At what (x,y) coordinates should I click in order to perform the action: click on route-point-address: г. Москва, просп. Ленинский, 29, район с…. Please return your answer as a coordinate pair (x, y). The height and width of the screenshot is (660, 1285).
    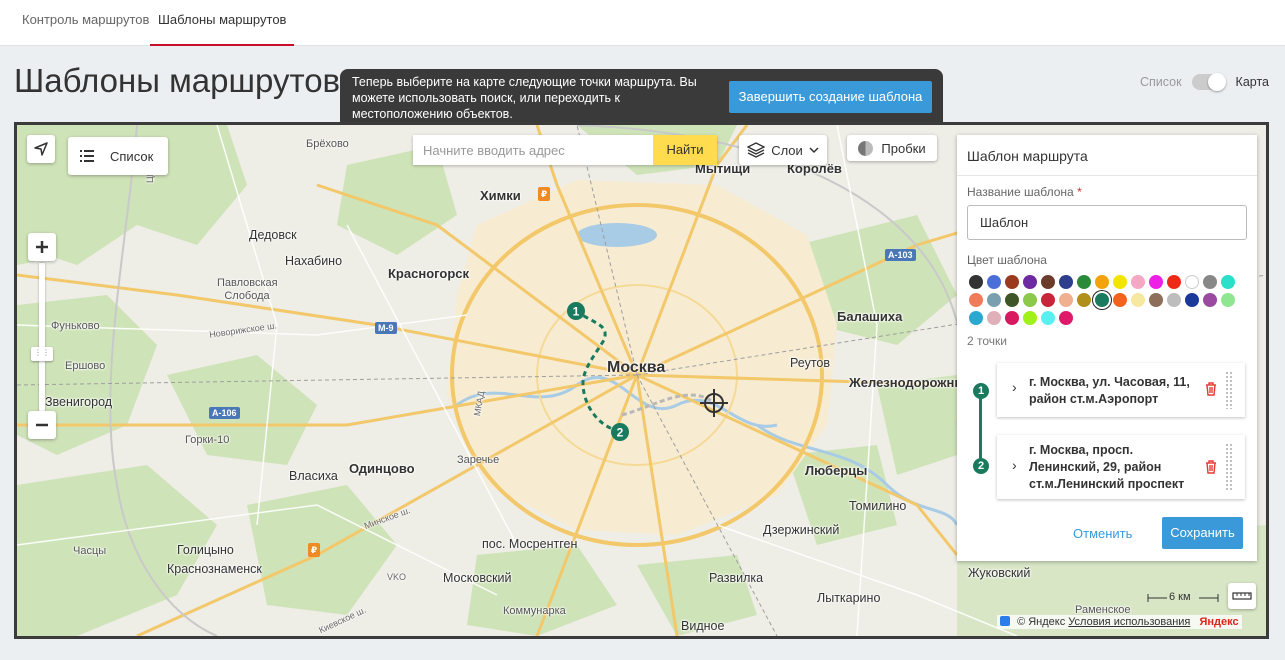
    Looking at the image, I should click on (1107, 467).